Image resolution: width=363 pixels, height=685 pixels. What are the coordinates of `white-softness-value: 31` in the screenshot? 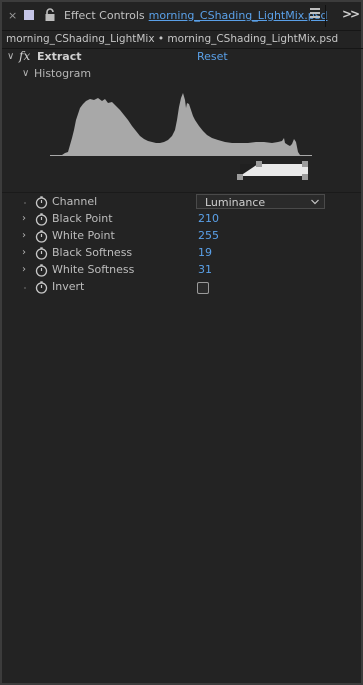 It's located at (205, 269).